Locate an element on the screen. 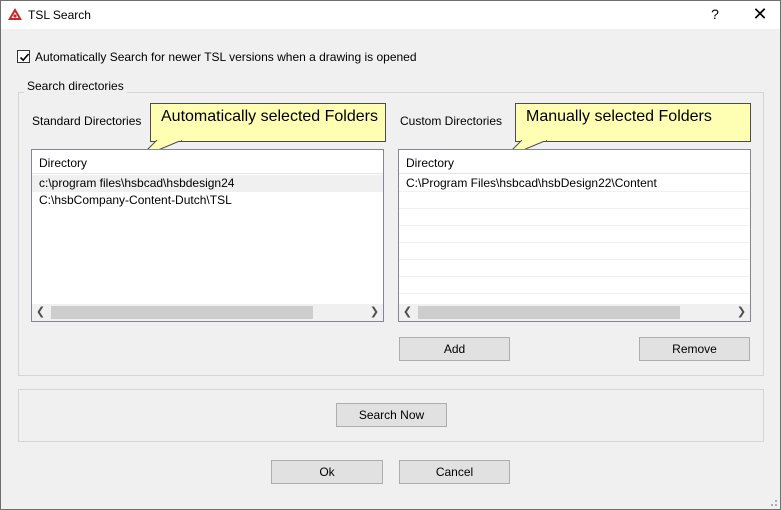 The image size is (781, 510). standard-horizontal-scrollbar: ❮ ❯ is located at coordinates (207, 312).